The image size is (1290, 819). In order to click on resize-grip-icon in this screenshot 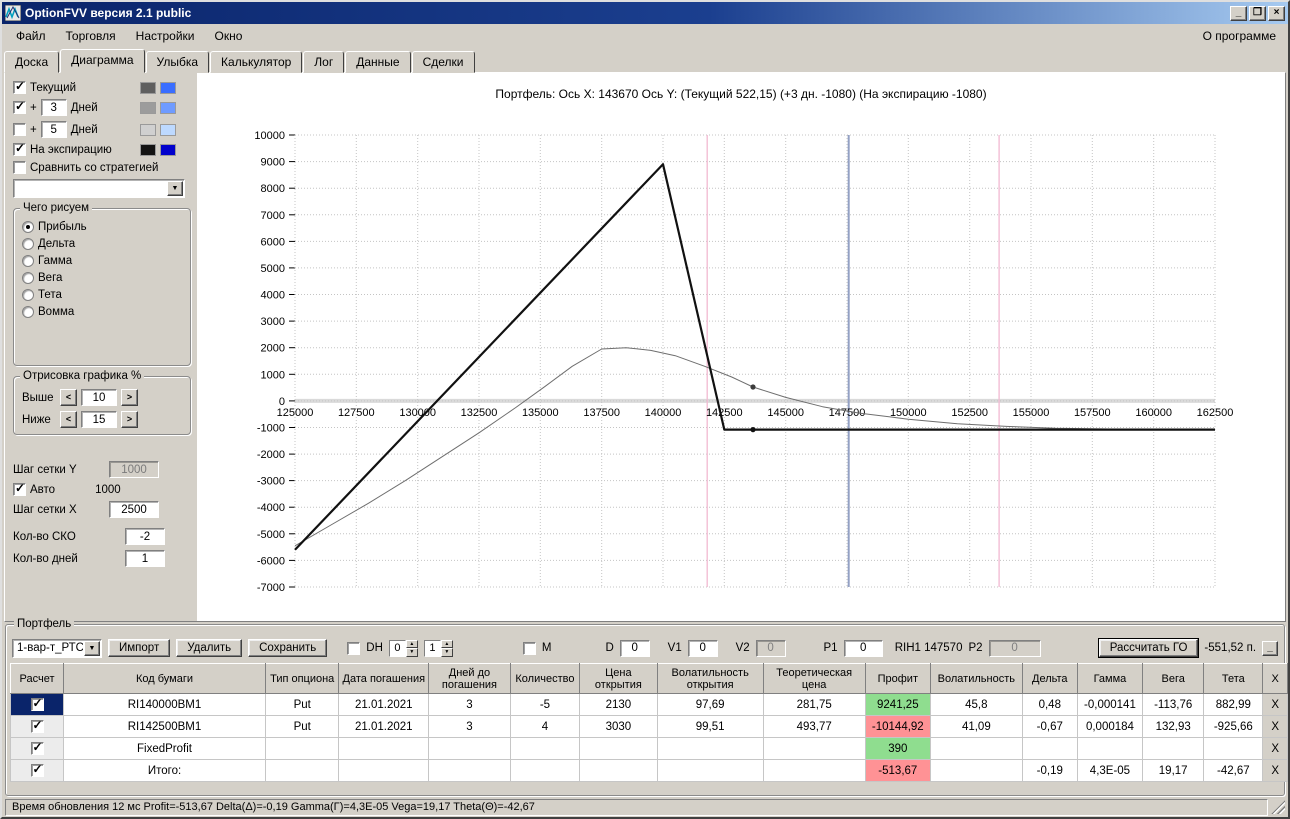, I will do `click(1278, 807)`.